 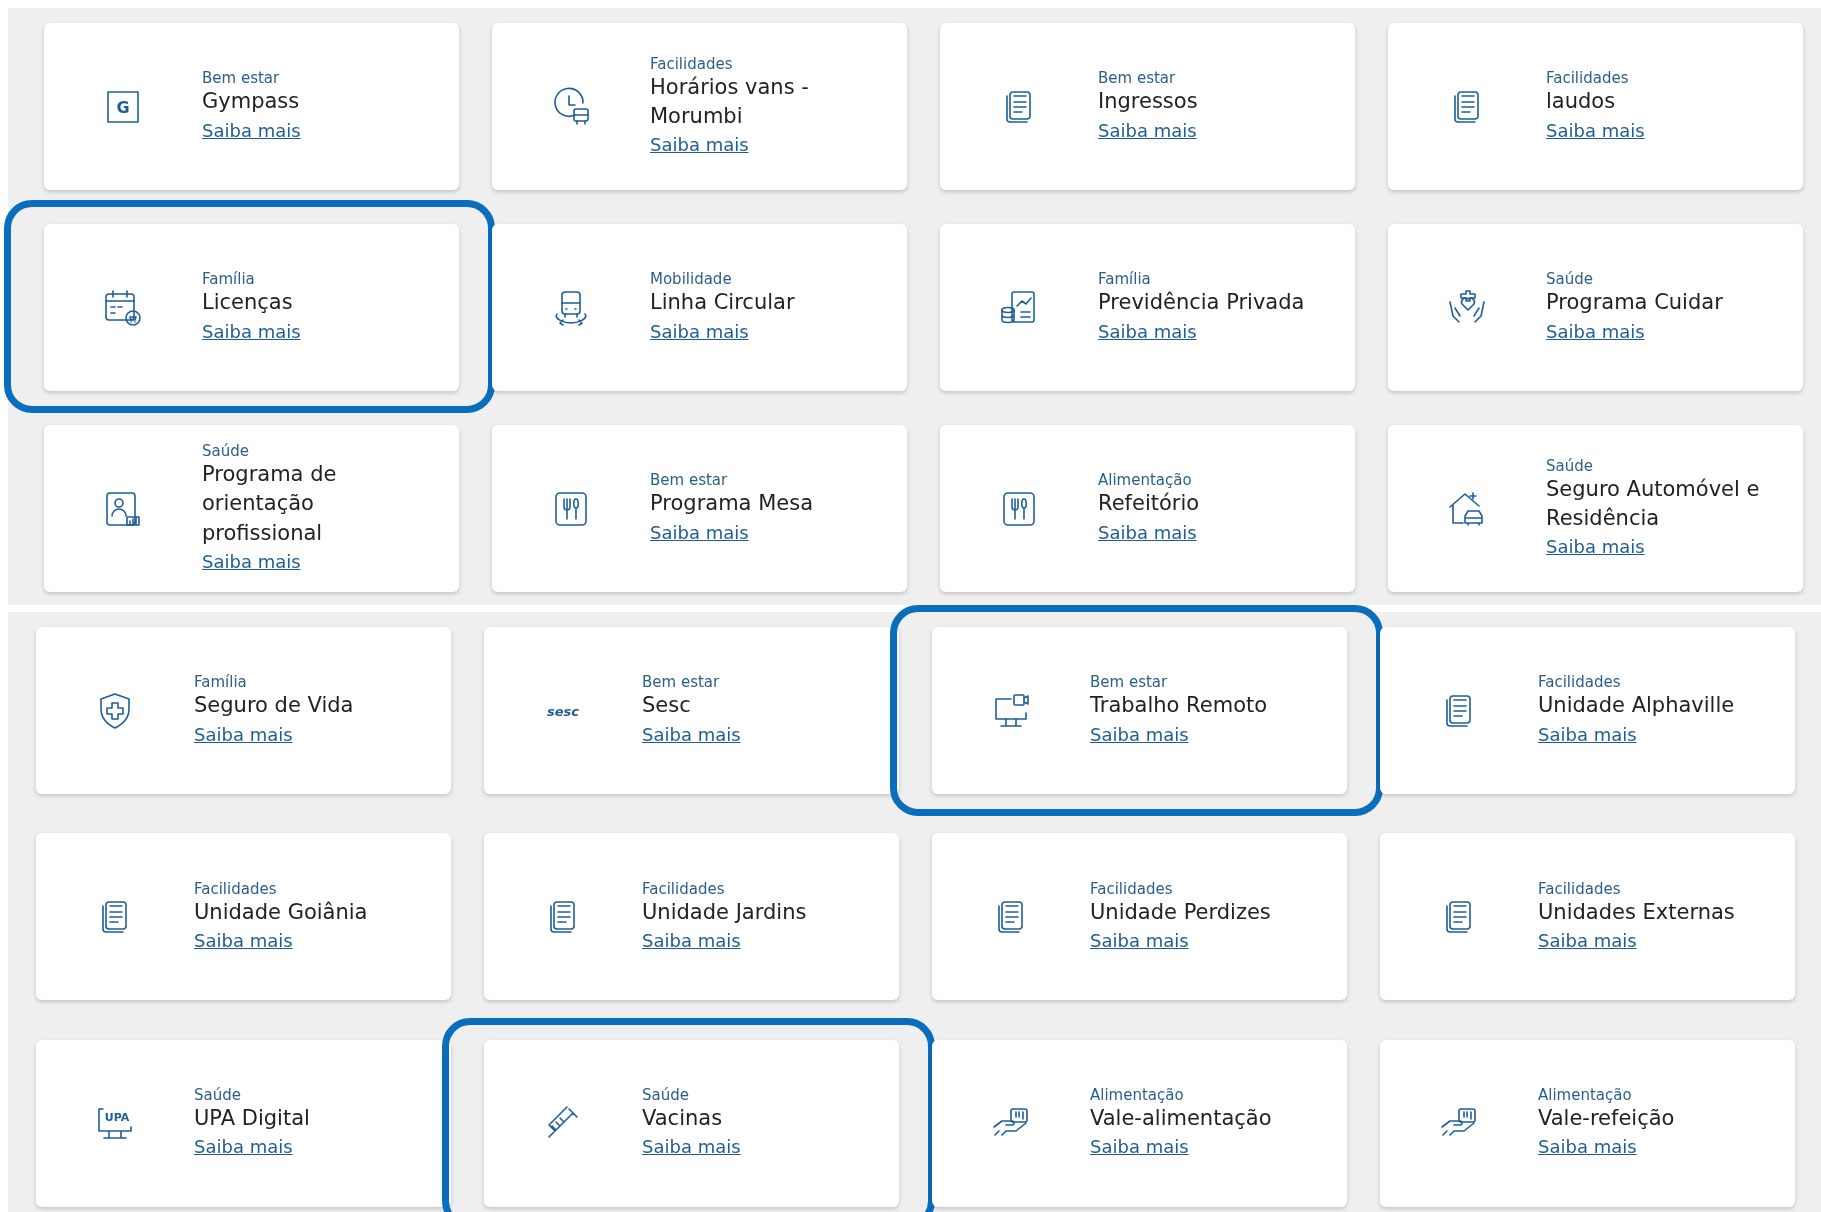 What do you see at coordinates (270, 503) in the screenshot?
I see `card-title: Programa de orientação profissional` at bounding box center [270, 503].